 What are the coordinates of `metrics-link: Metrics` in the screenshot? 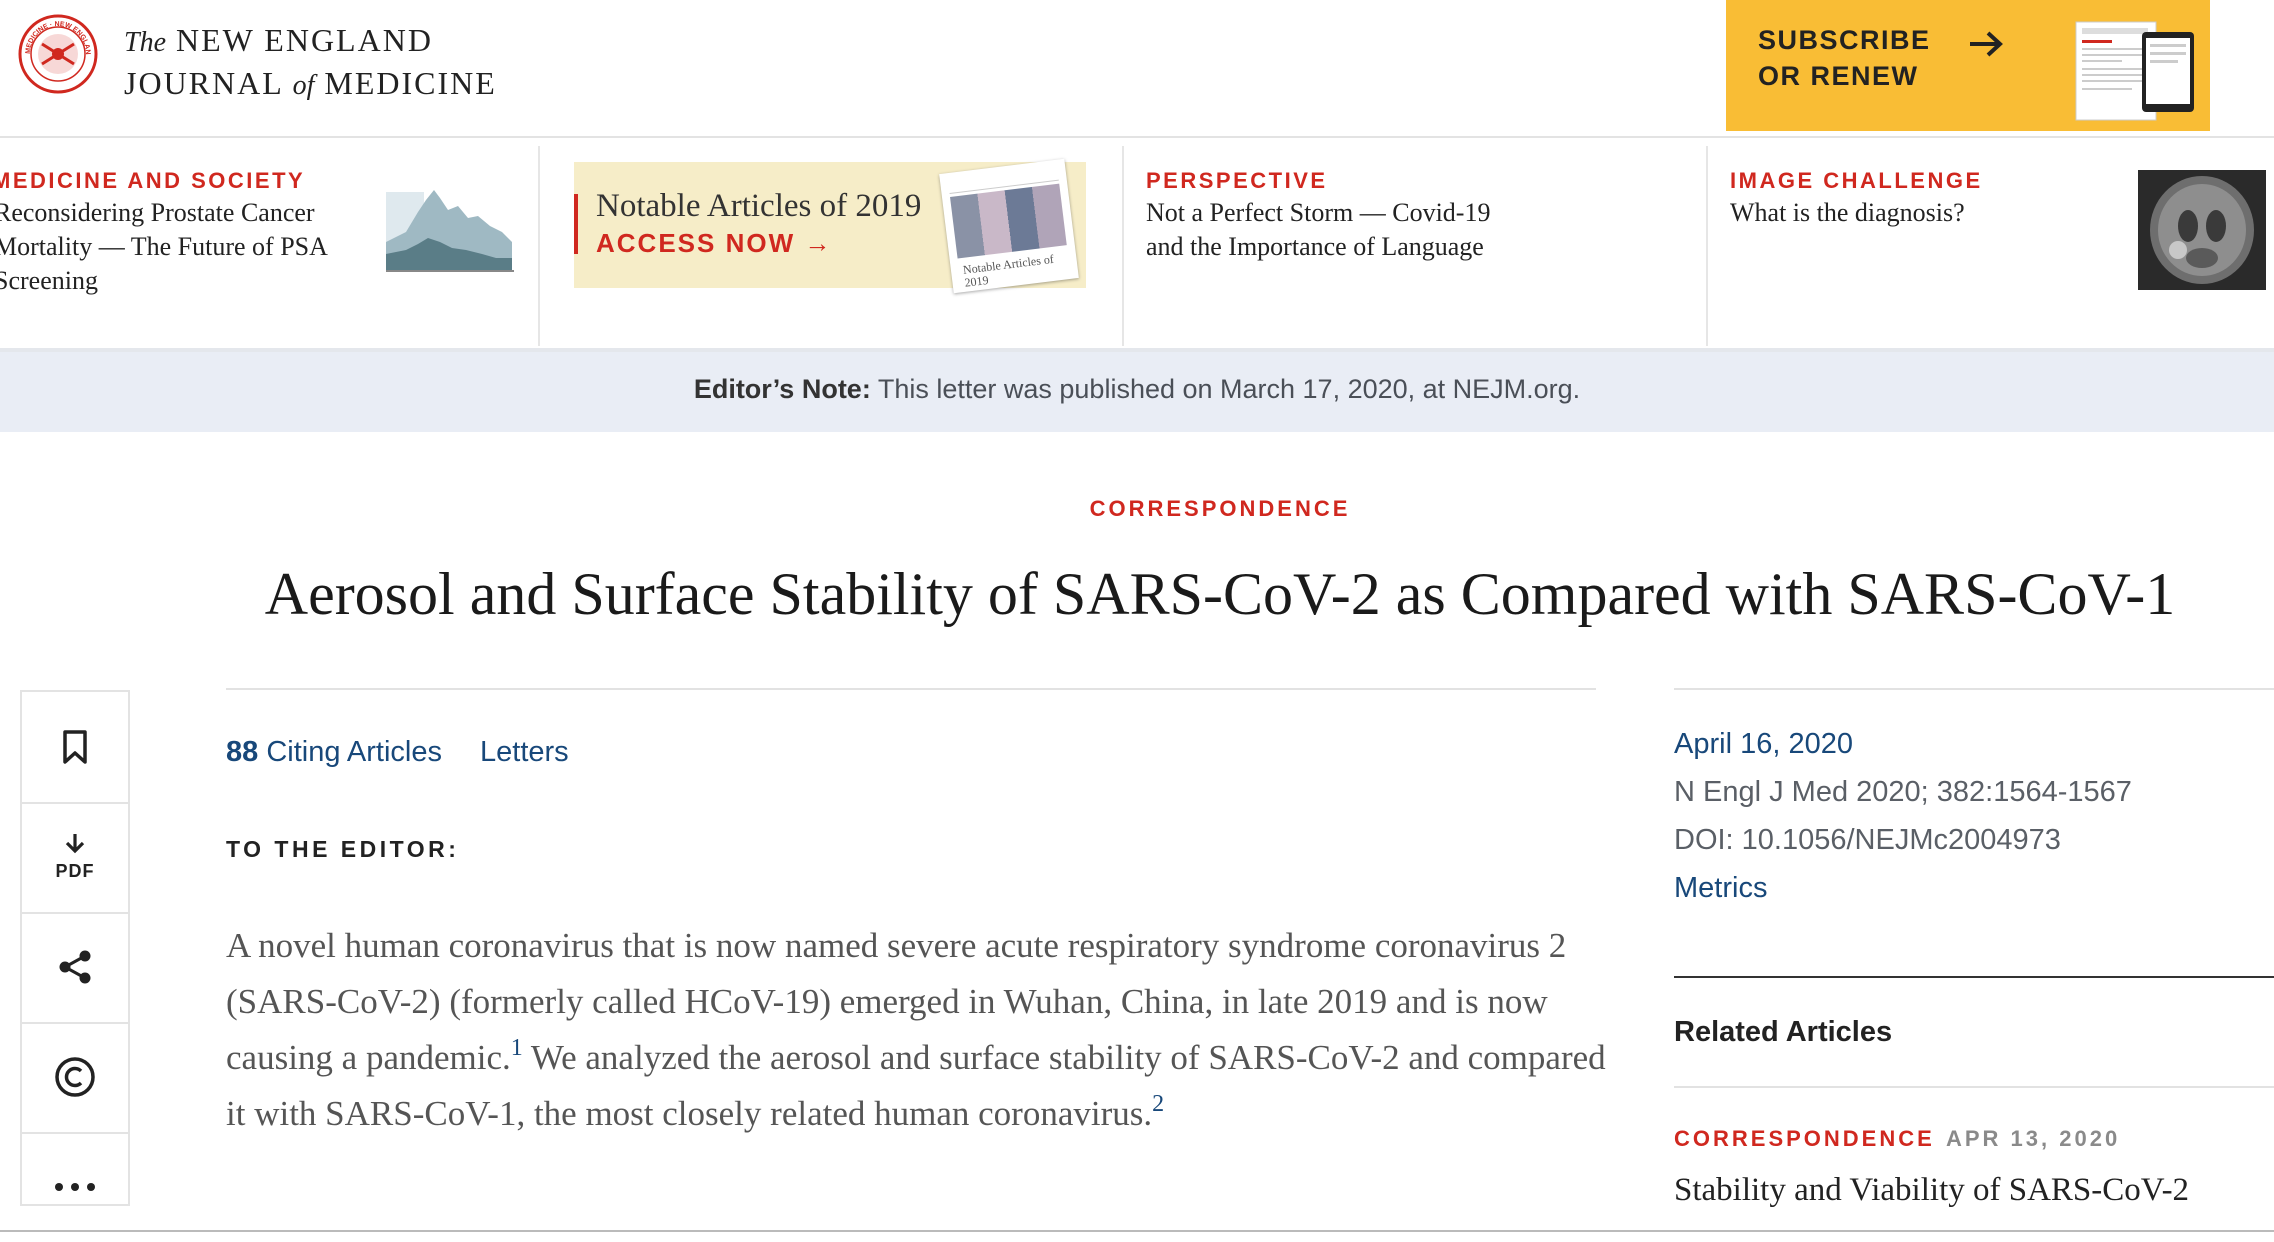 It's located at (1720, 888).